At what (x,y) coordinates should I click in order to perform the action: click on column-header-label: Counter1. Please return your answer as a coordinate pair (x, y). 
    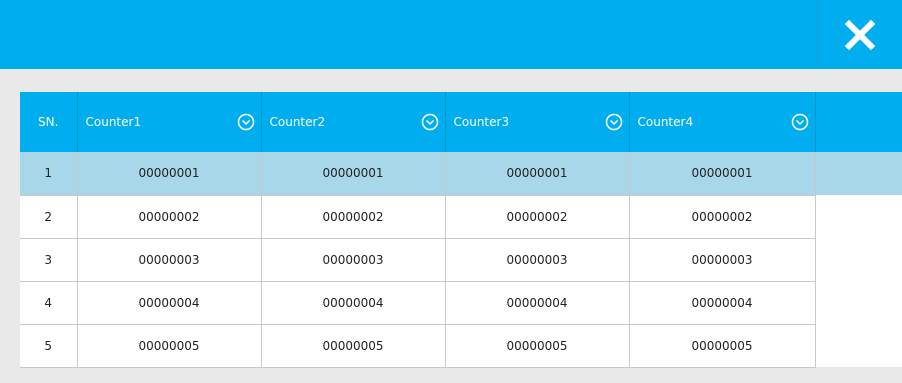
    Looking at the image, I should click on (113, 122).